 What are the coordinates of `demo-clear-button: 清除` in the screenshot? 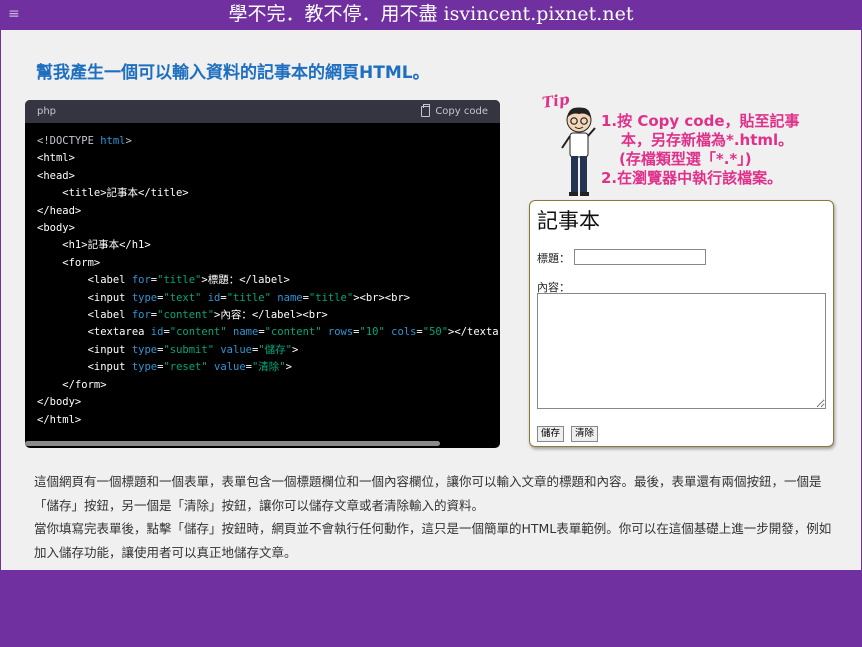 It's located at (585, 434).